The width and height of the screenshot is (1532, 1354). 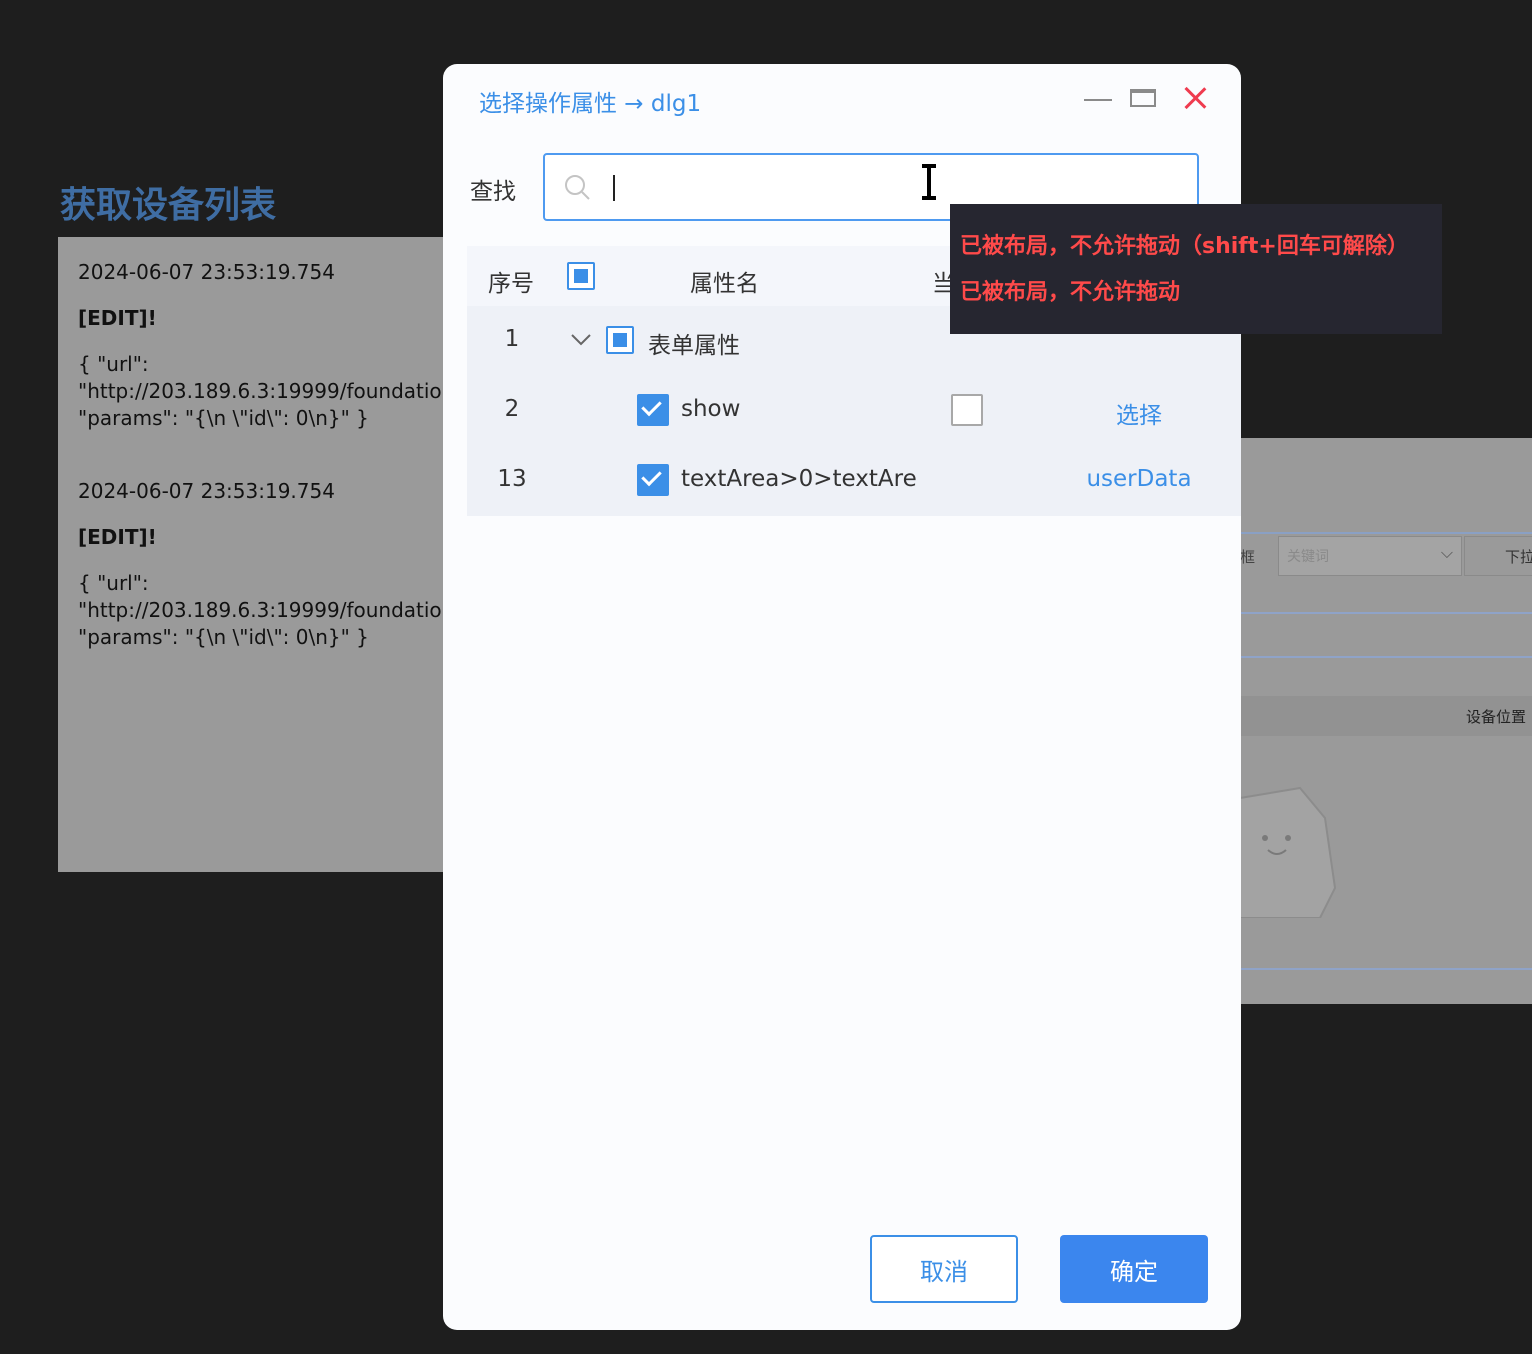 What do you see at coordinates (1070, 292) in the screenshot?
I see `tooltip-line: 已被布局，不允许拖动` at bounding box center [1070, 292].